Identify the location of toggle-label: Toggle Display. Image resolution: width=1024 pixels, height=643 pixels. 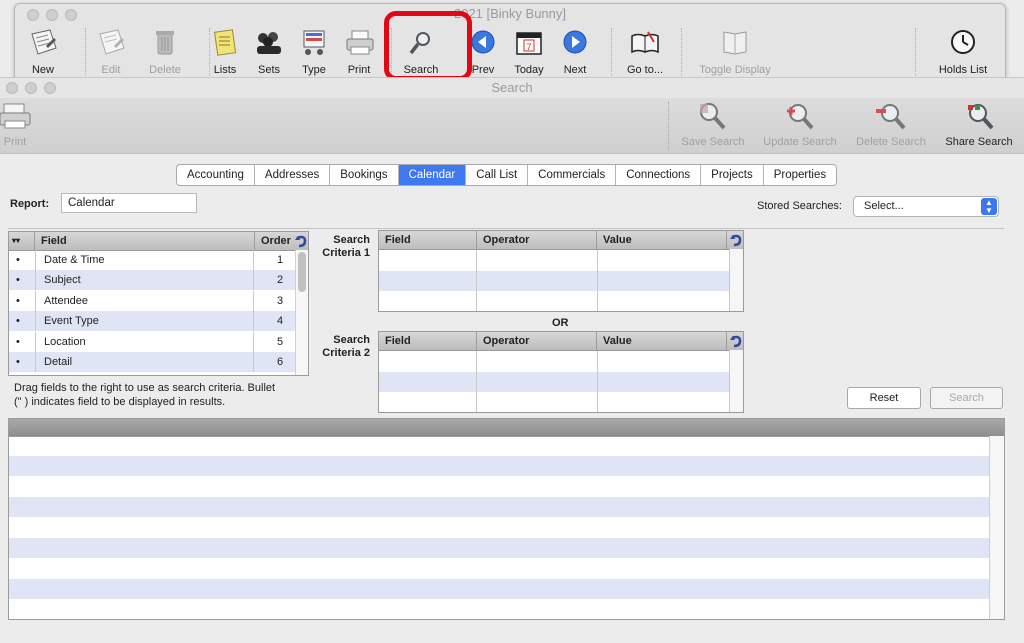
(735, 70).